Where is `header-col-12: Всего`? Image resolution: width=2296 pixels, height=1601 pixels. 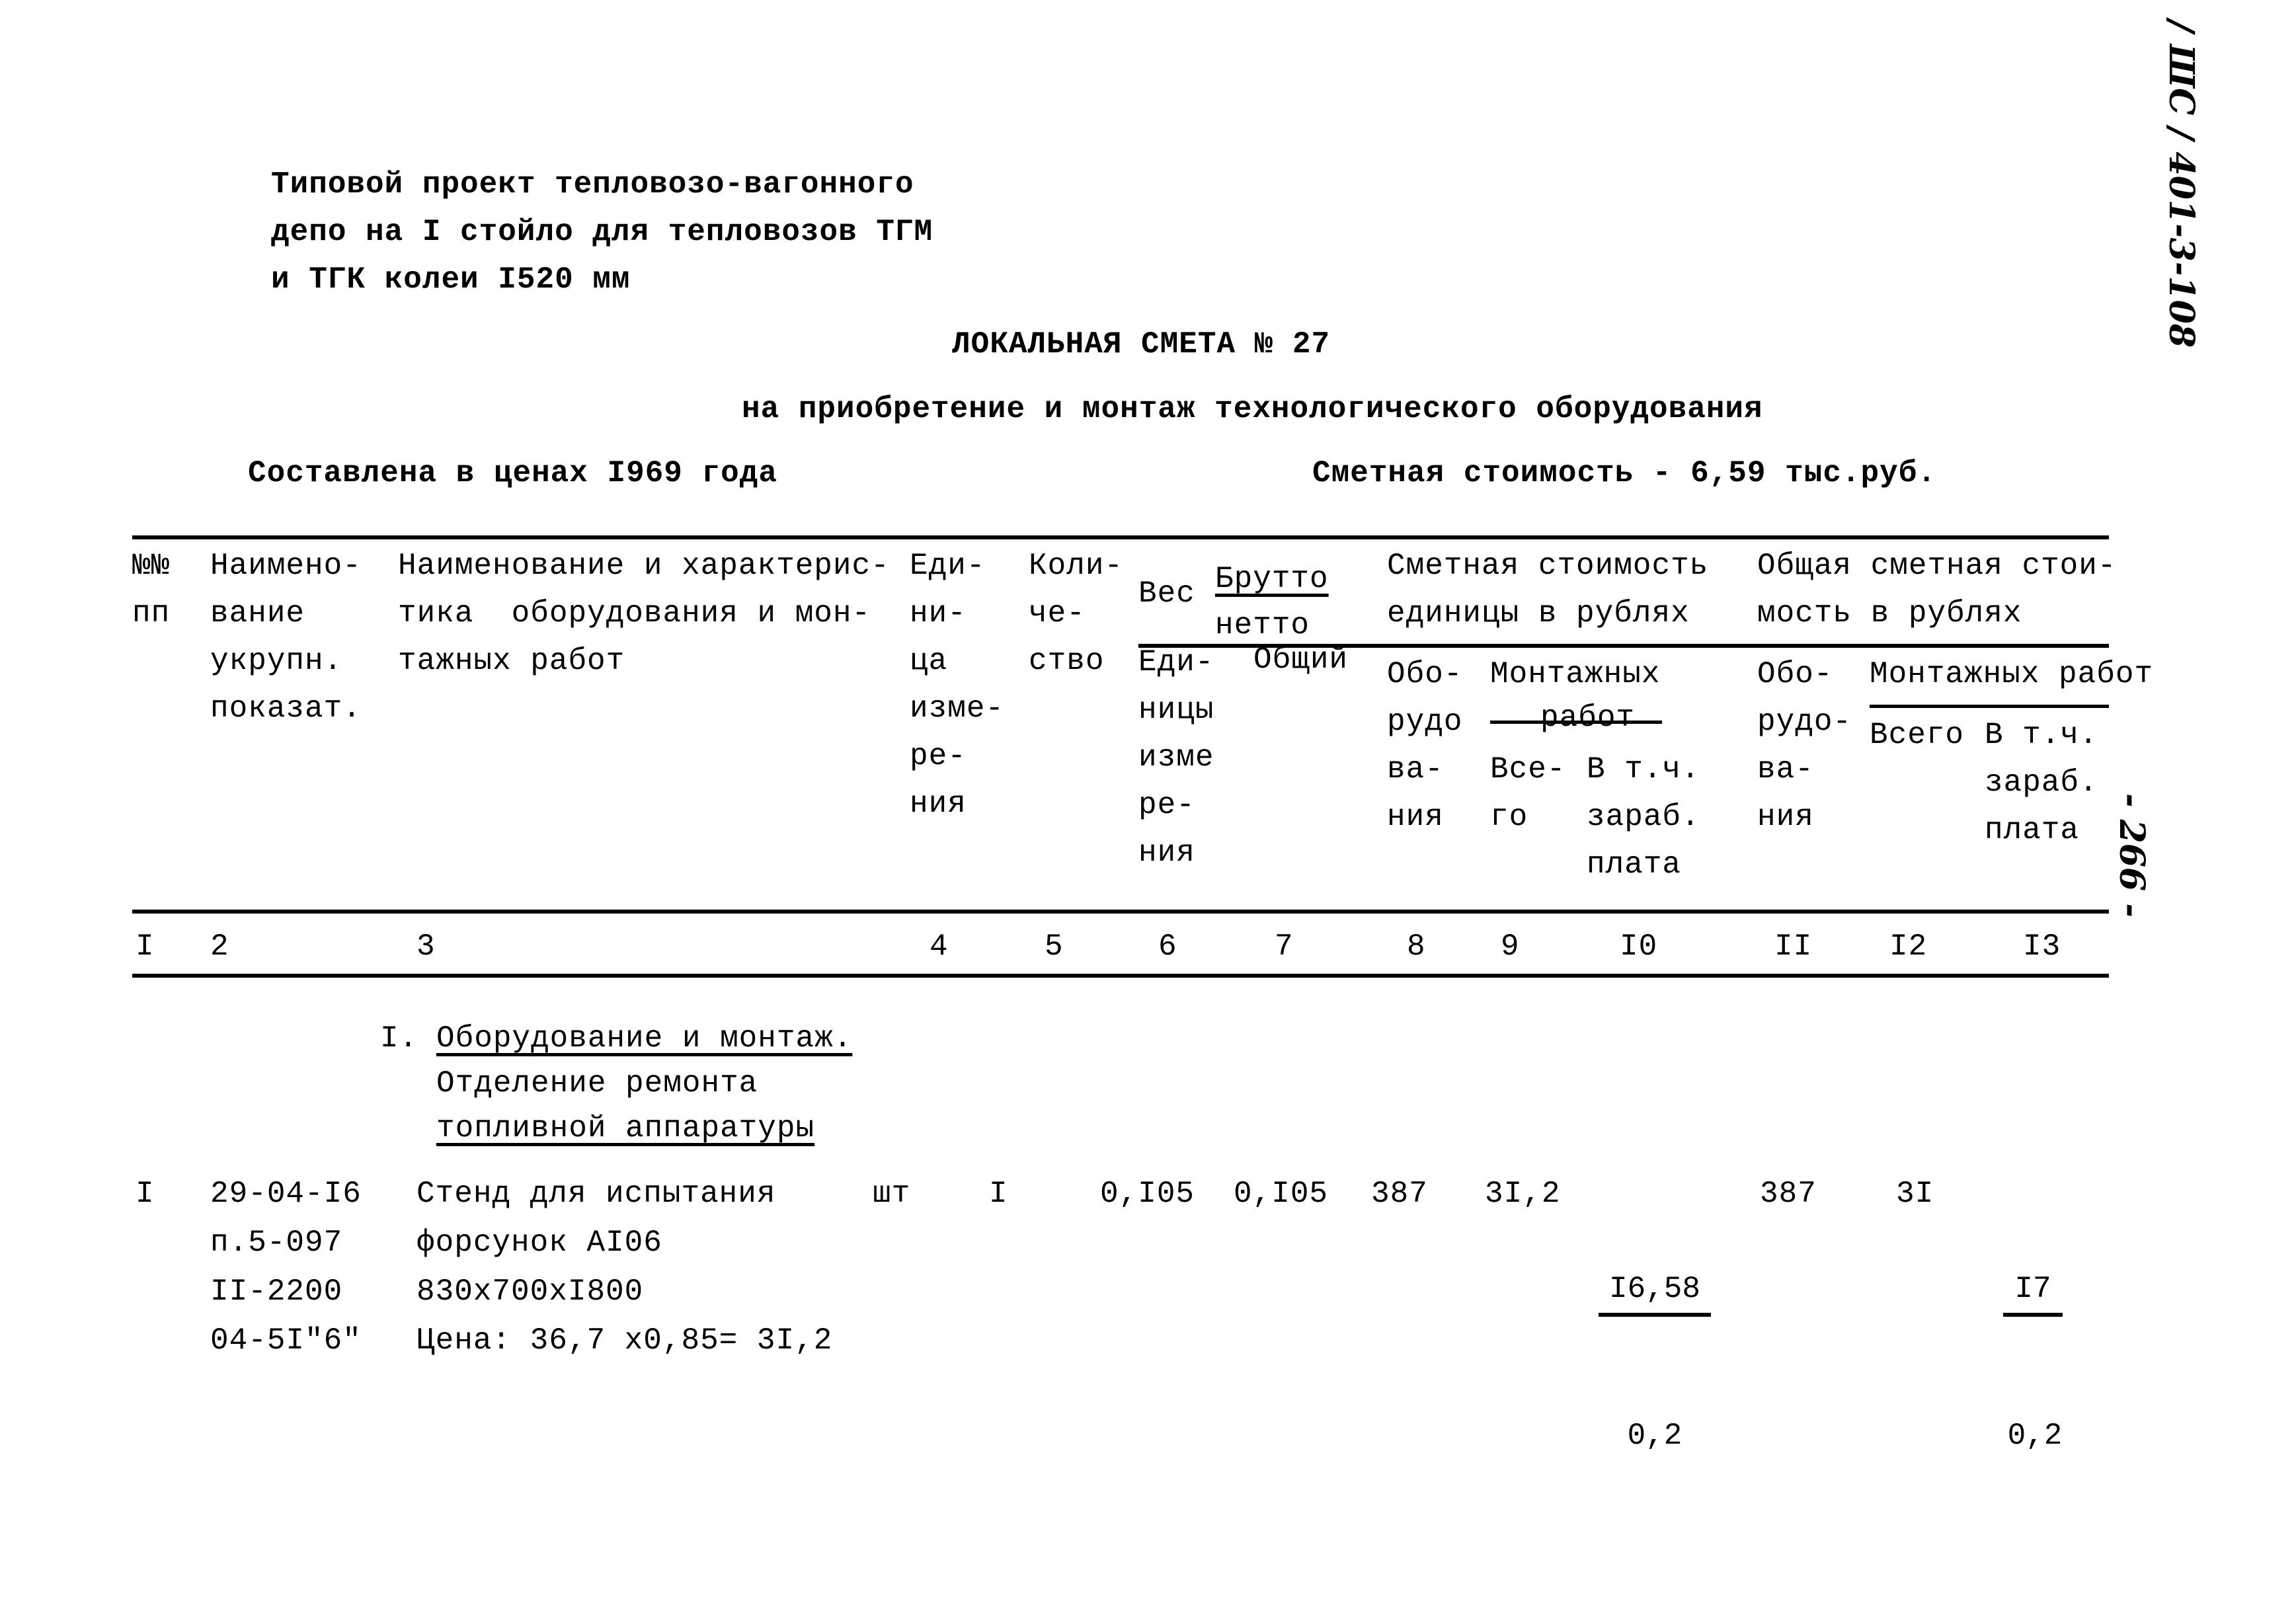 header-col-12: Всего is located at coordinates (1918, 735).